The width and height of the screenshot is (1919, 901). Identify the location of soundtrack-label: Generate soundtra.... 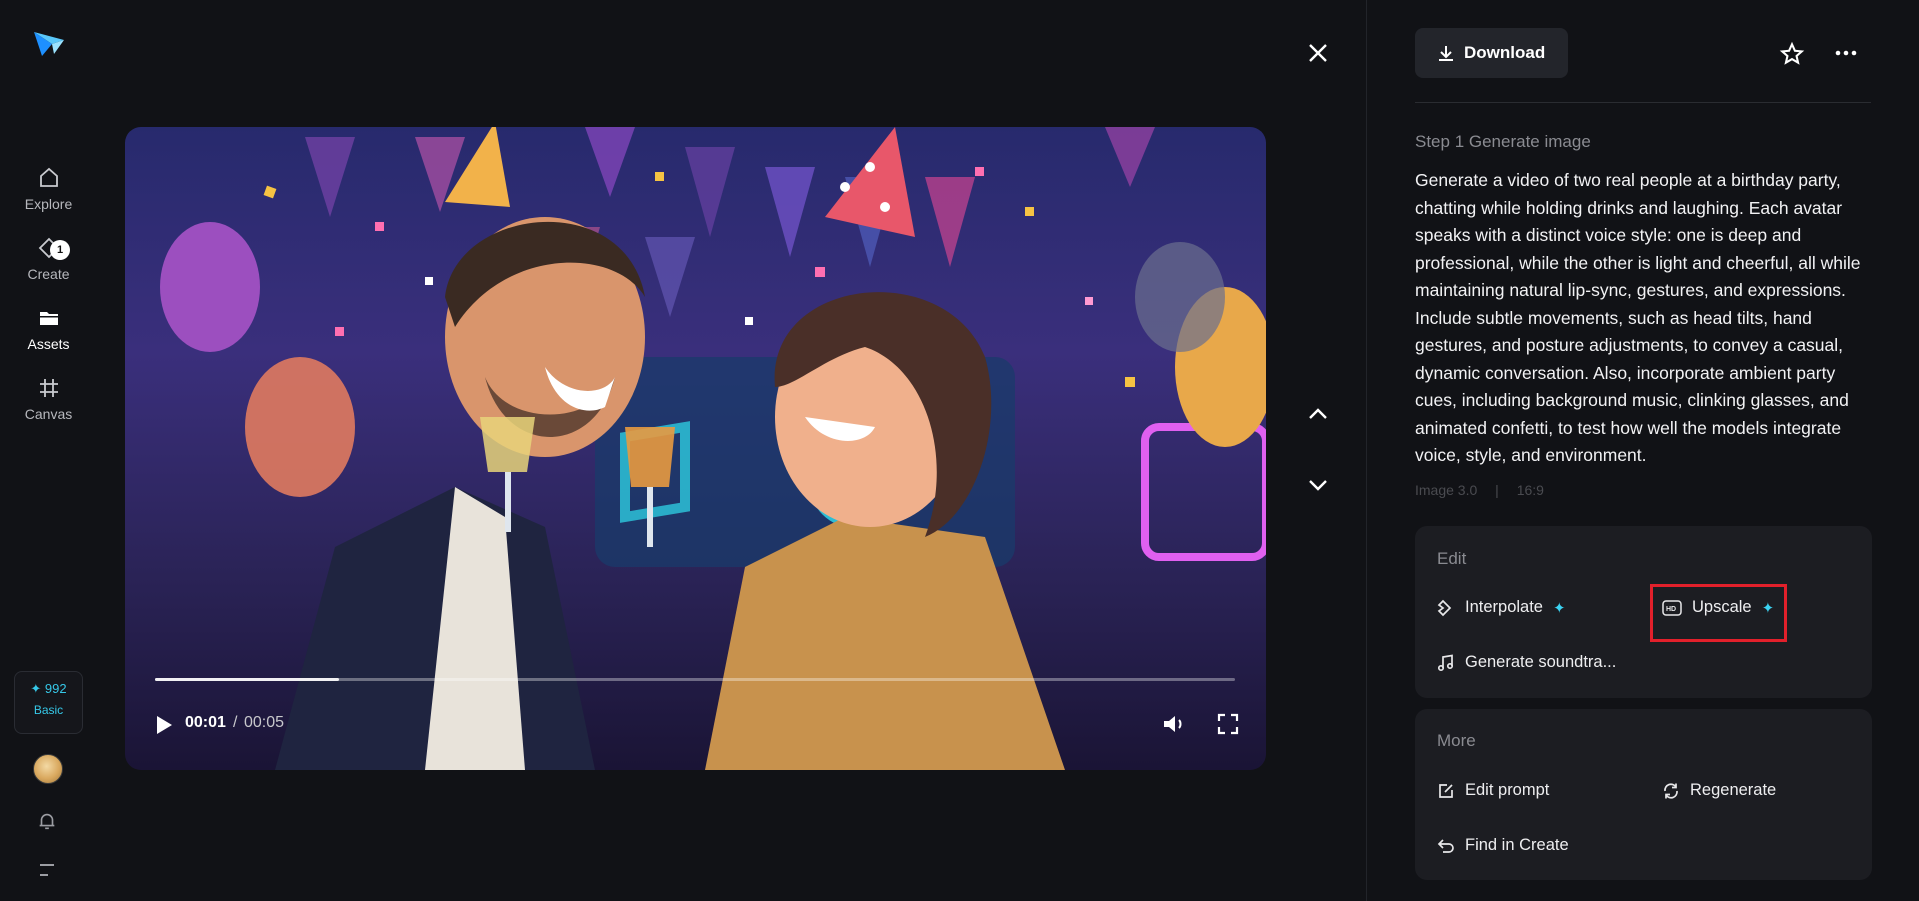
(1541, 662).